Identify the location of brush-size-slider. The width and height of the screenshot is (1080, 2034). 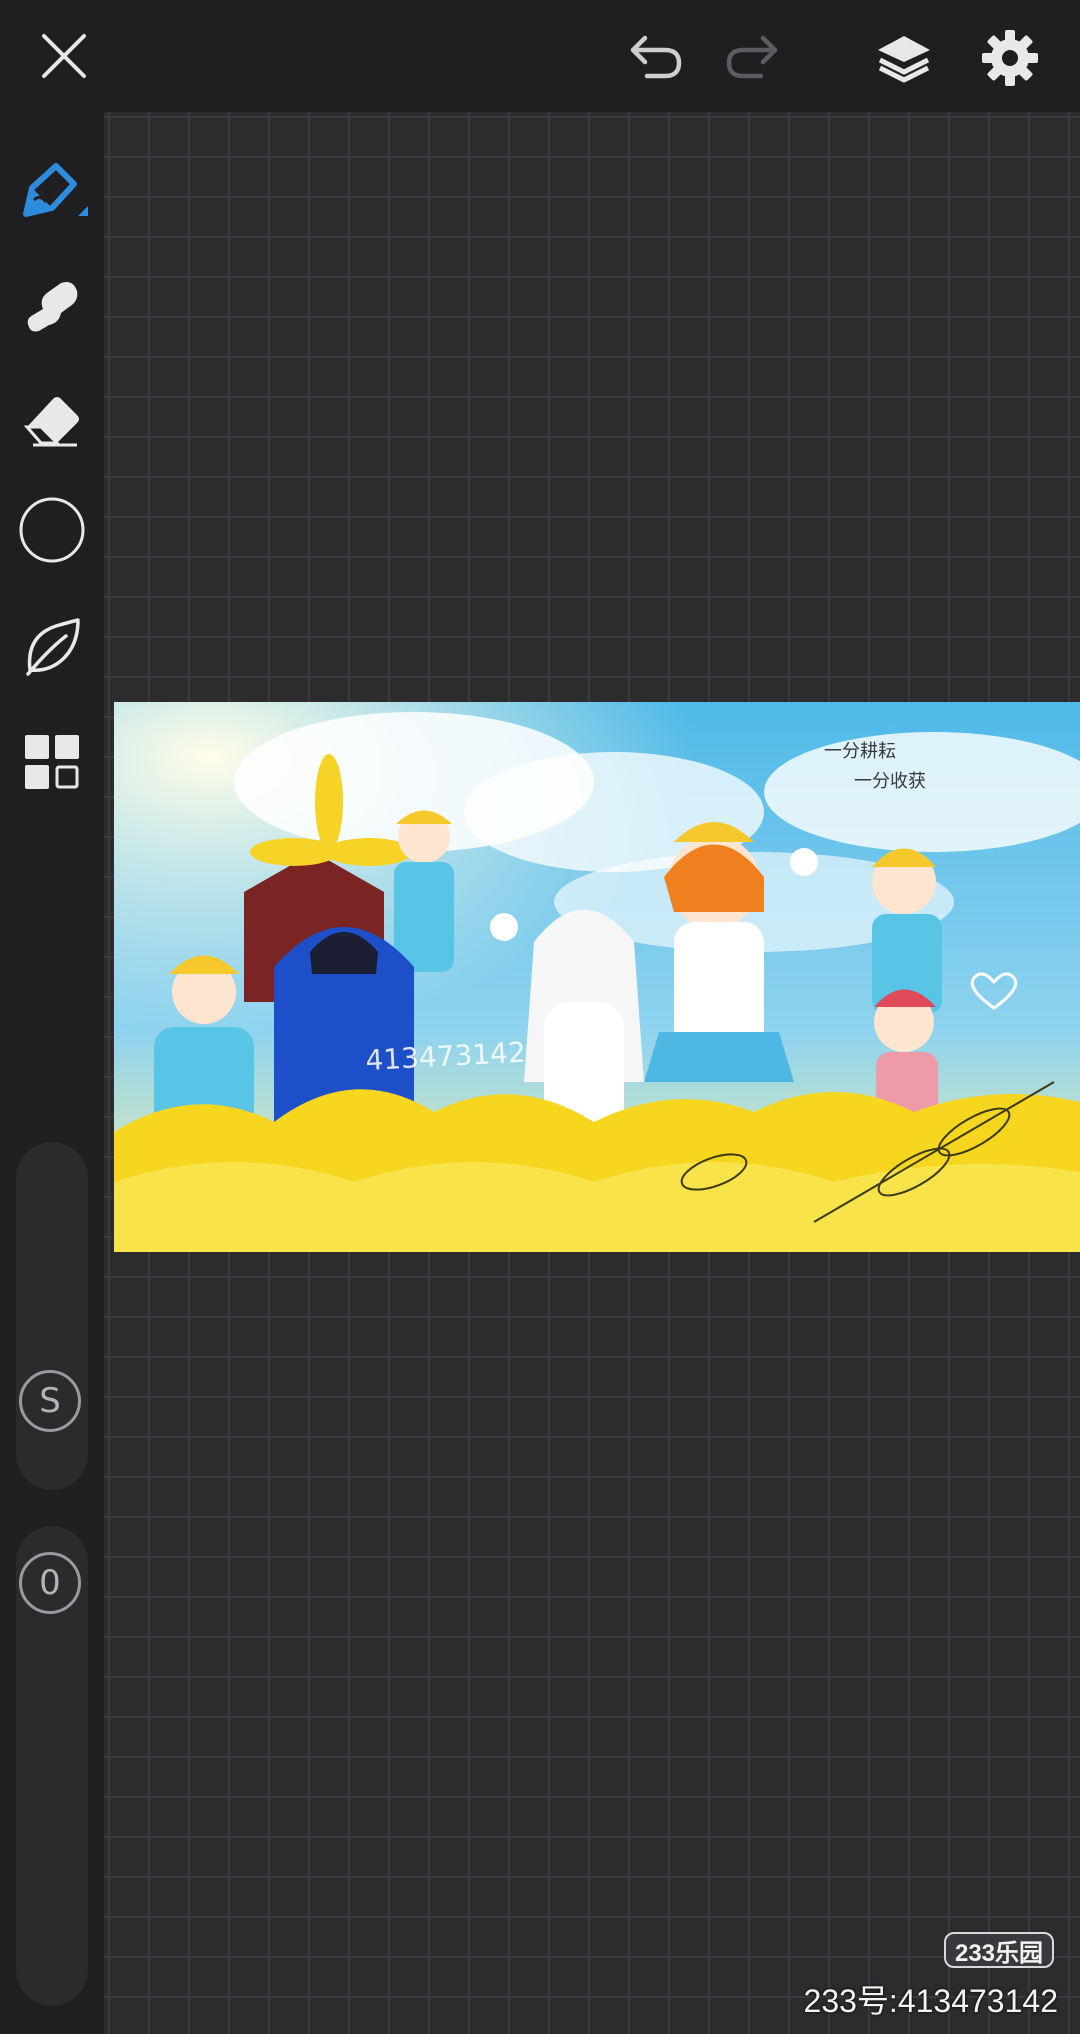
(52, 1316).